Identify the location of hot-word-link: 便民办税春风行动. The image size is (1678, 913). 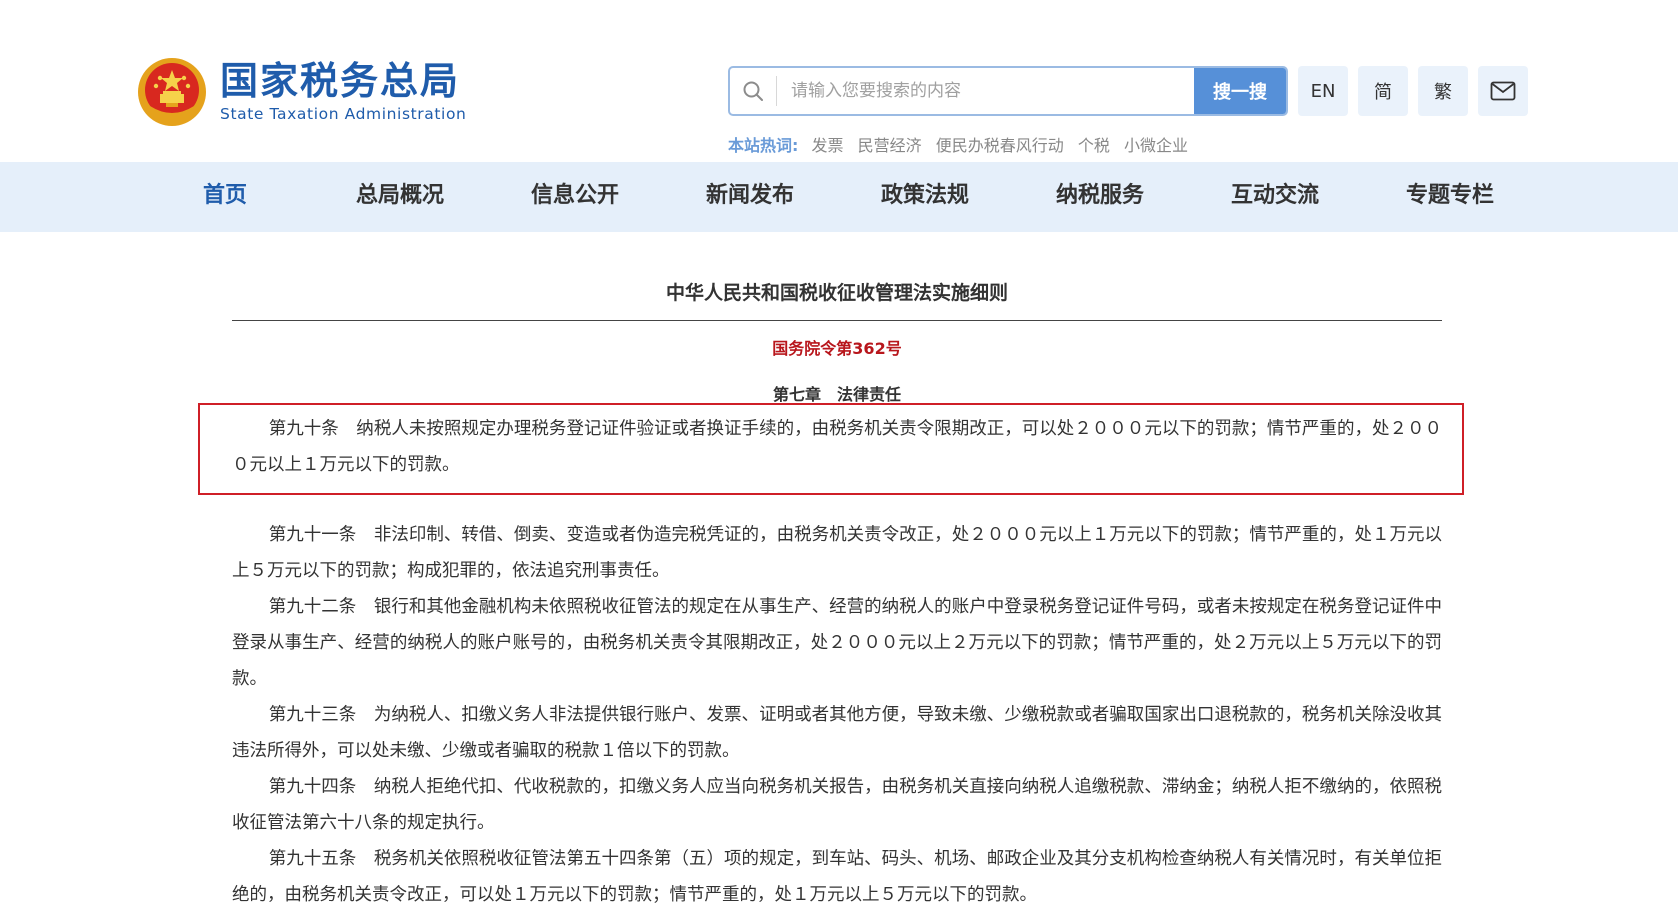
(1000, 145).